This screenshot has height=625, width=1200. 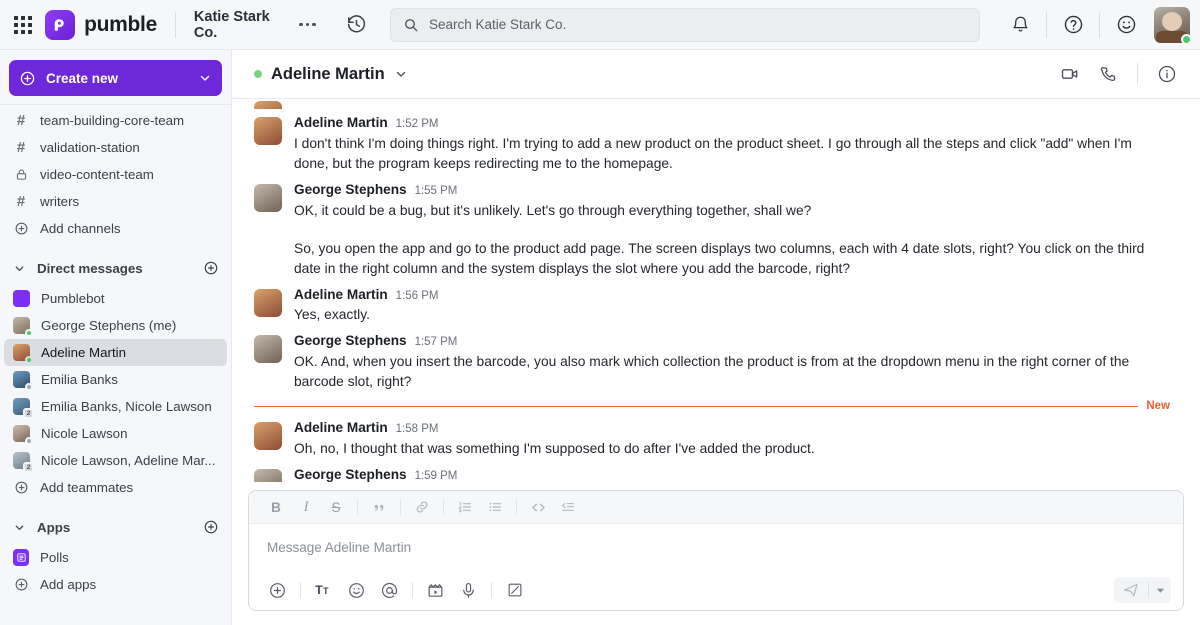 I want to click on question-circle-icon, so click(x=1073, y=25).